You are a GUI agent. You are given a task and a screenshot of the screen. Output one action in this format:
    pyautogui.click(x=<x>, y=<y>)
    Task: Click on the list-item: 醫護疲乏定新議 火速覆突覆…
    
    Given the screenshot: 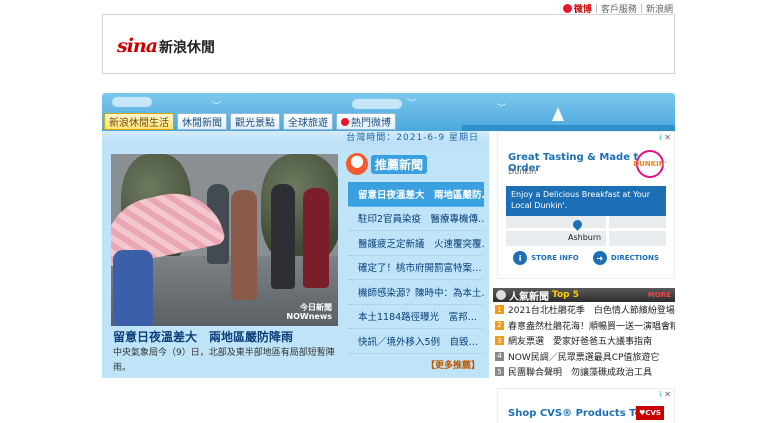 What is the action you would take?
    pyautogui.click(x=416, y=243)
    